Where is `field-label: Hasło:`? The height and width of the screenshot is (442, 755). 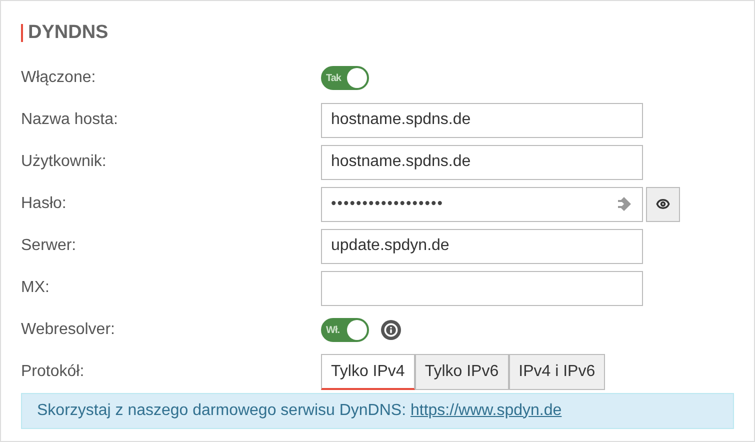 field-label: Hasło: is located at coordinates (44, 204).